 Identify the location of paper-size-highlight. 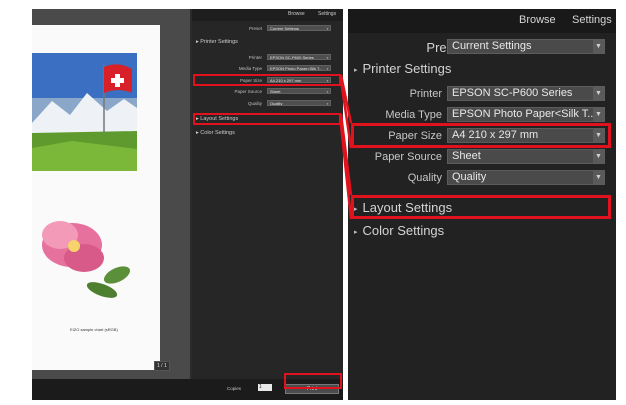
(481, 135).